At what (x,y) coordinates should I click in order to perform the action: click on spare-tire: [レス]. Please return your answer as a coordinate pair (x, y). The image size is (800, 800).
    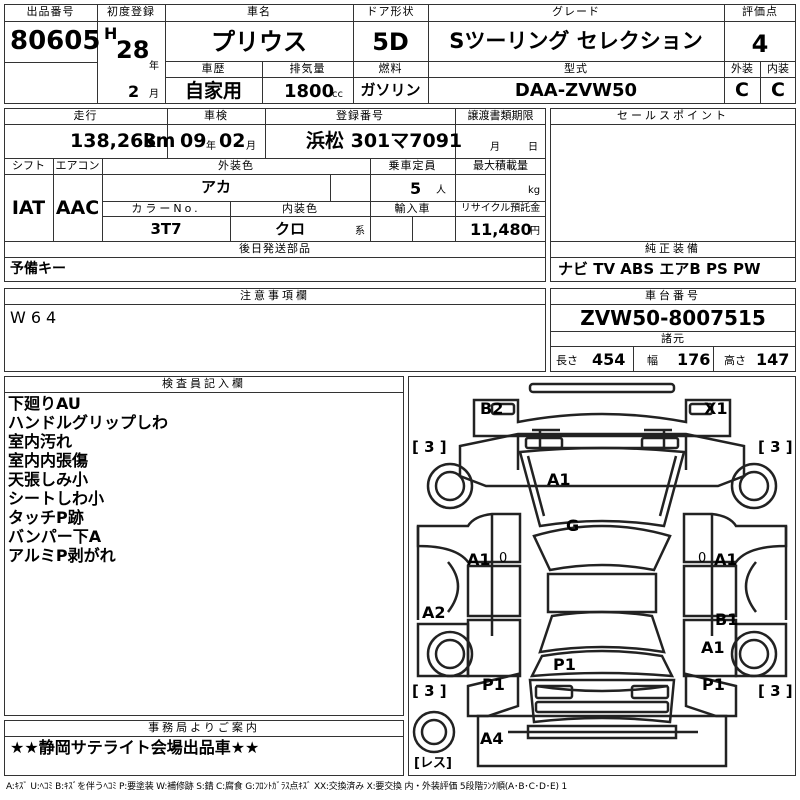
    Looking at the image, I should click on (433, 763).